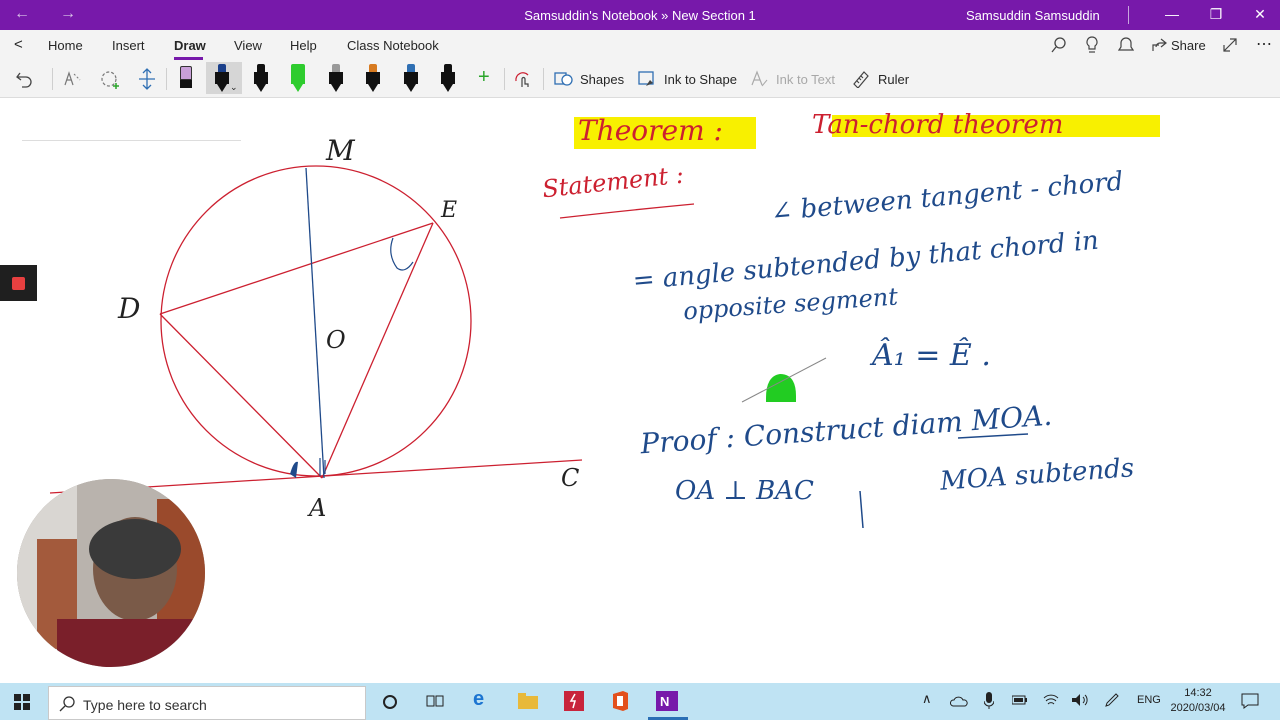  What do you see at coordinates (861, 509) in the screenshot?
I see `cursor-mark` at bounding box center [861, 509].